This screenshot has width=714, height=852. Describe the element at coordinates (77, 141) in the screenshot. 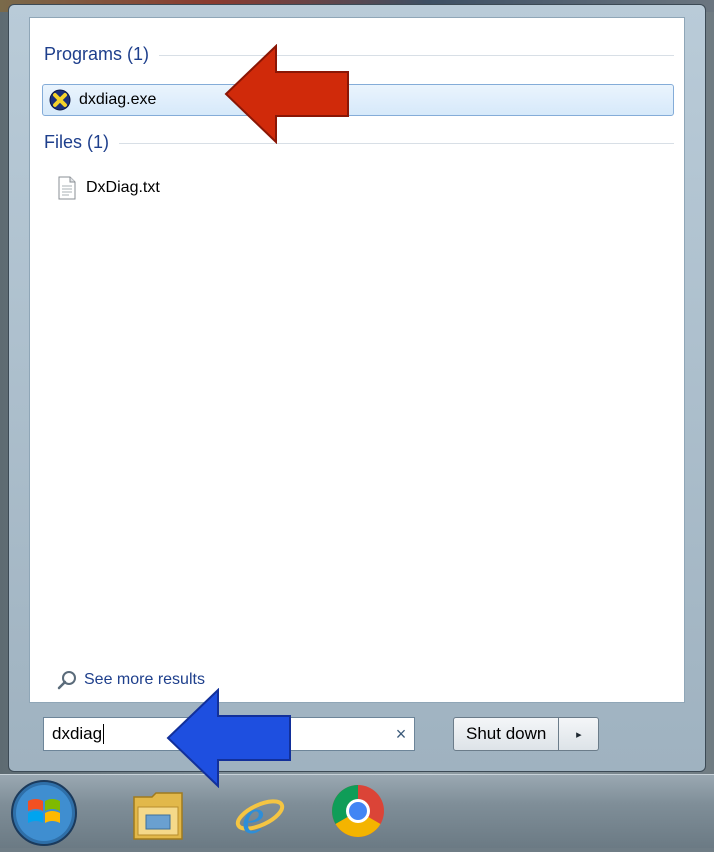

I see `files-group-label: Files (1)` at that location.